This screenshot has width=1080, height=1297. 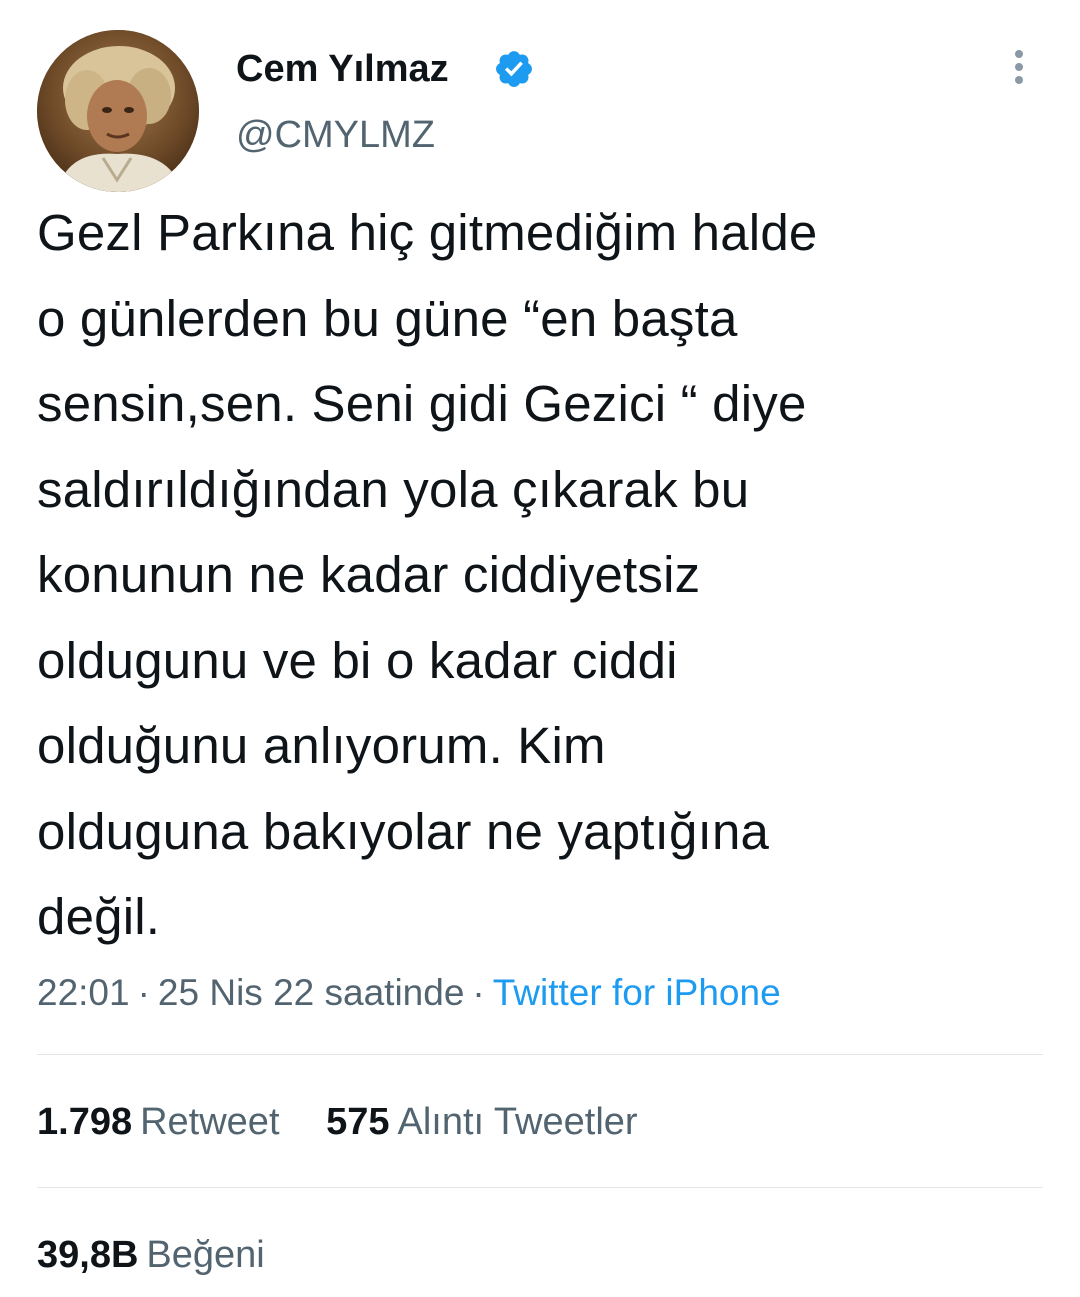 I want to click on quote-count: 575, so click(x=358, y=1122).